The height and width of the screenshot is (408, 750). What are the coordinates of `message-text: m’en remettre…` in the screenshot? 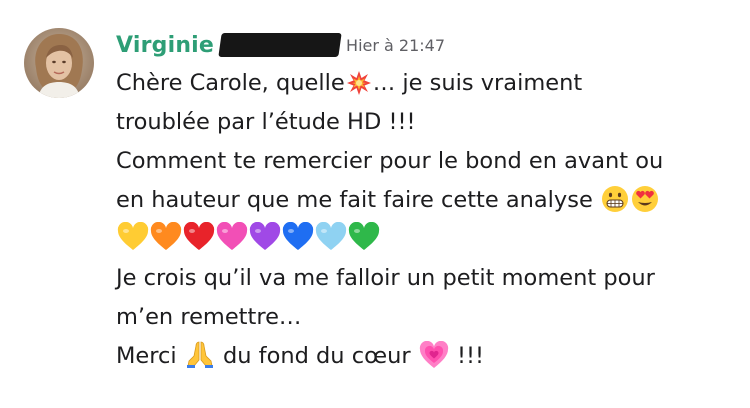 It's located at (209, 317).